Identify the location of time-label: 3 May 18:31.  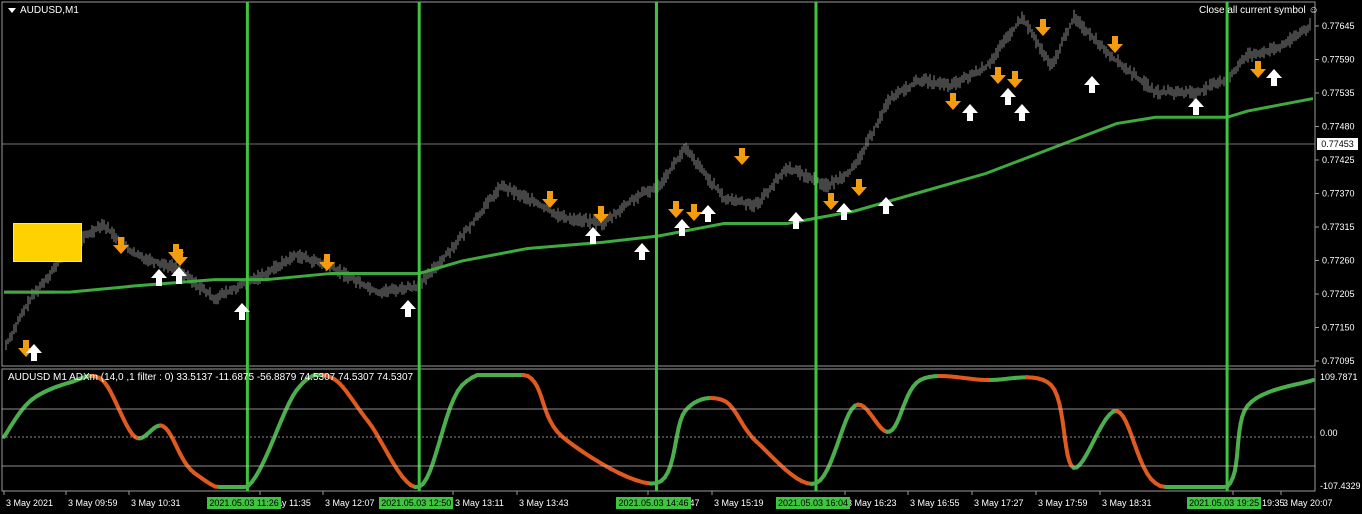
(1127, 503).